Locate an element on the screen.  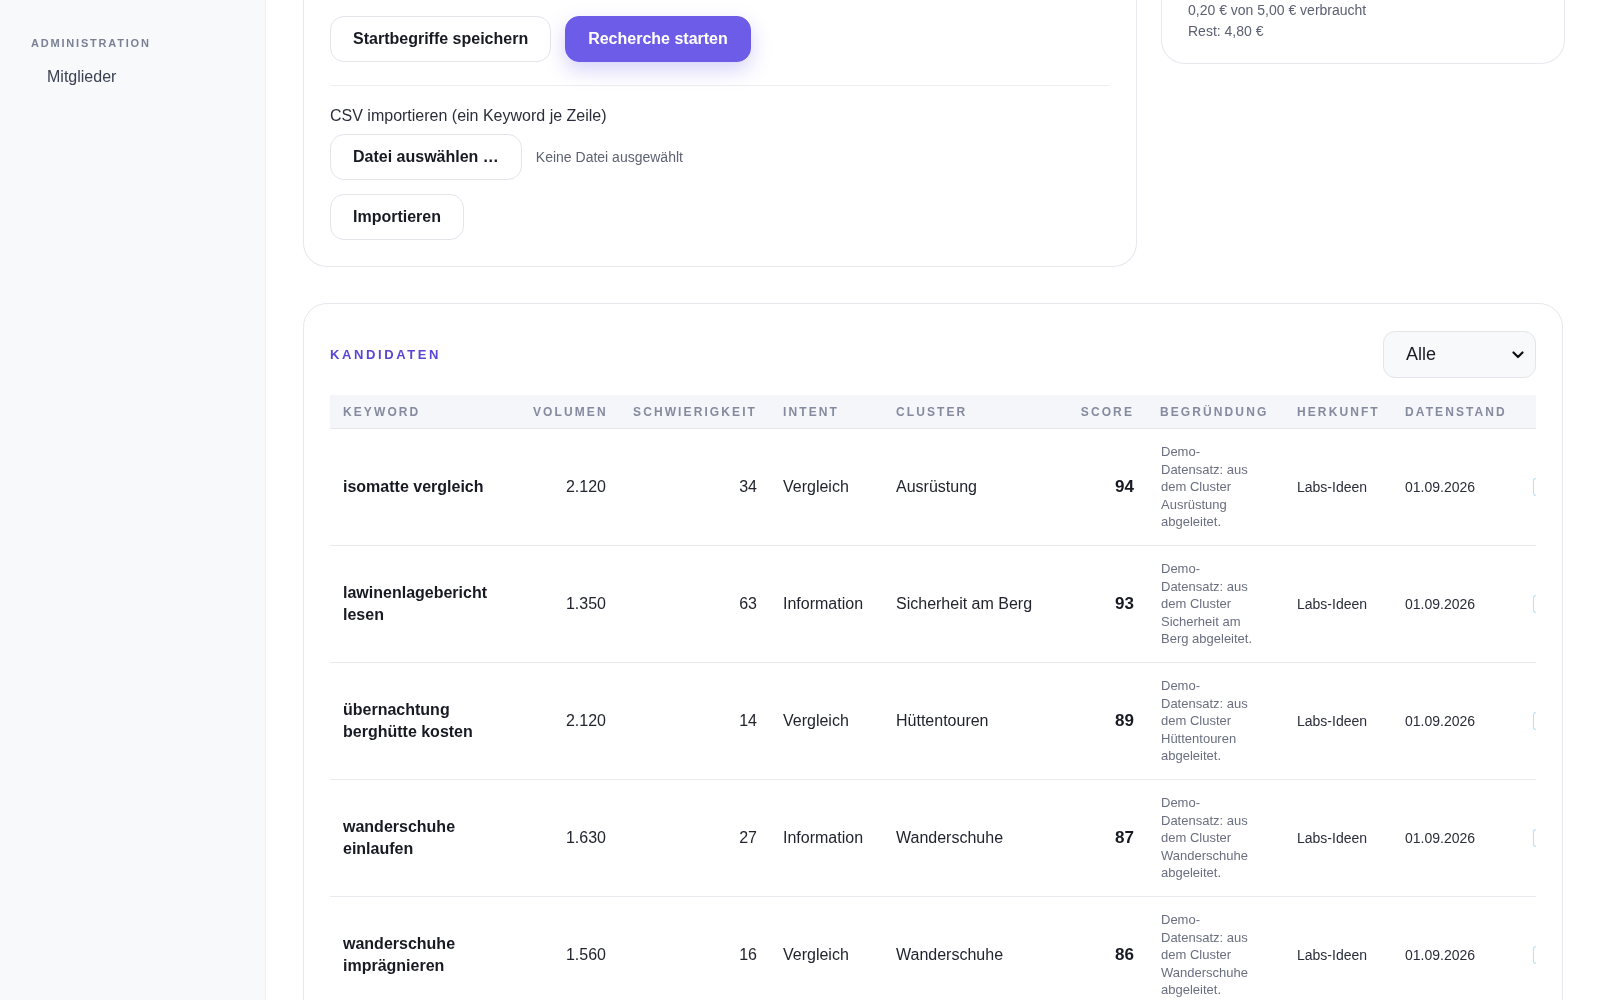
card-title: KANDIDATEN is located at coordinates (385, 354).